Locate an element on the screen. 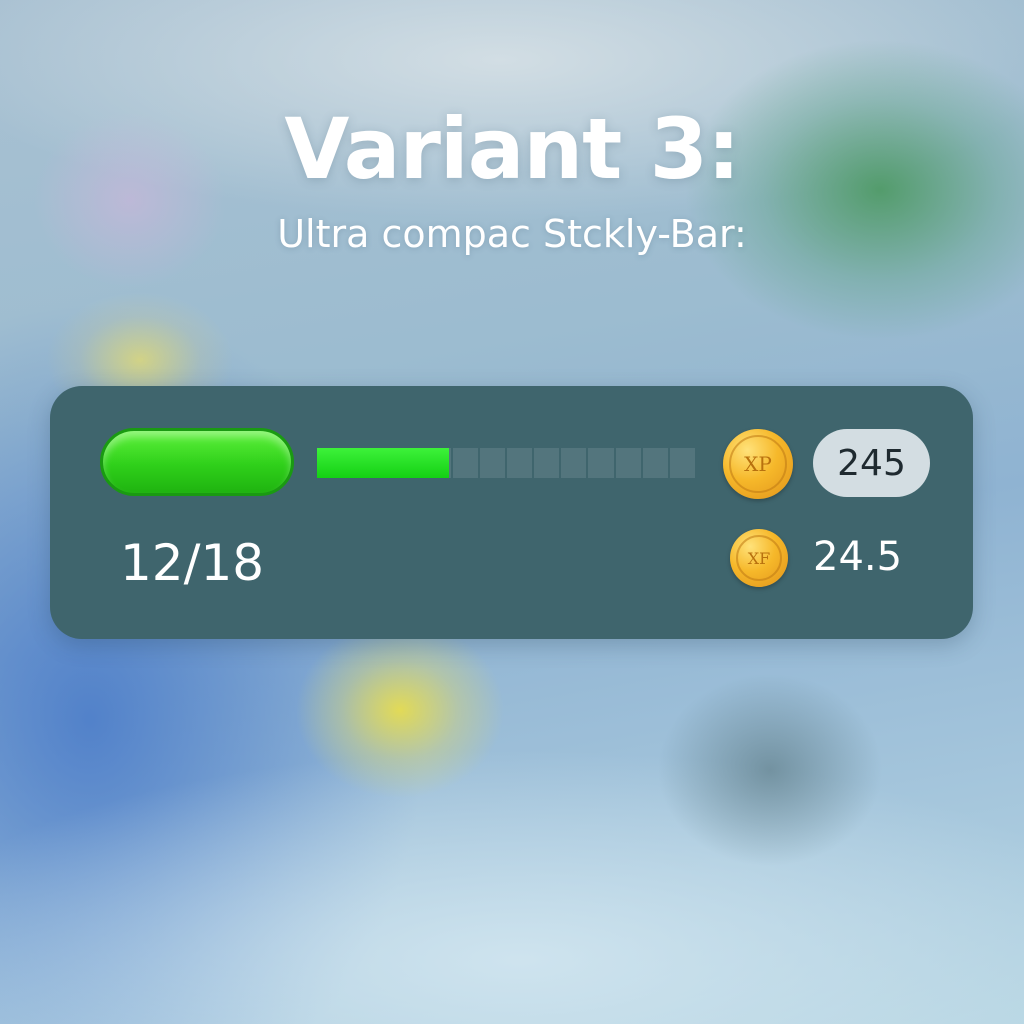 The width and height of the screenshot is (1024, 1024). progress-fill is located at coordinates (383, 463).